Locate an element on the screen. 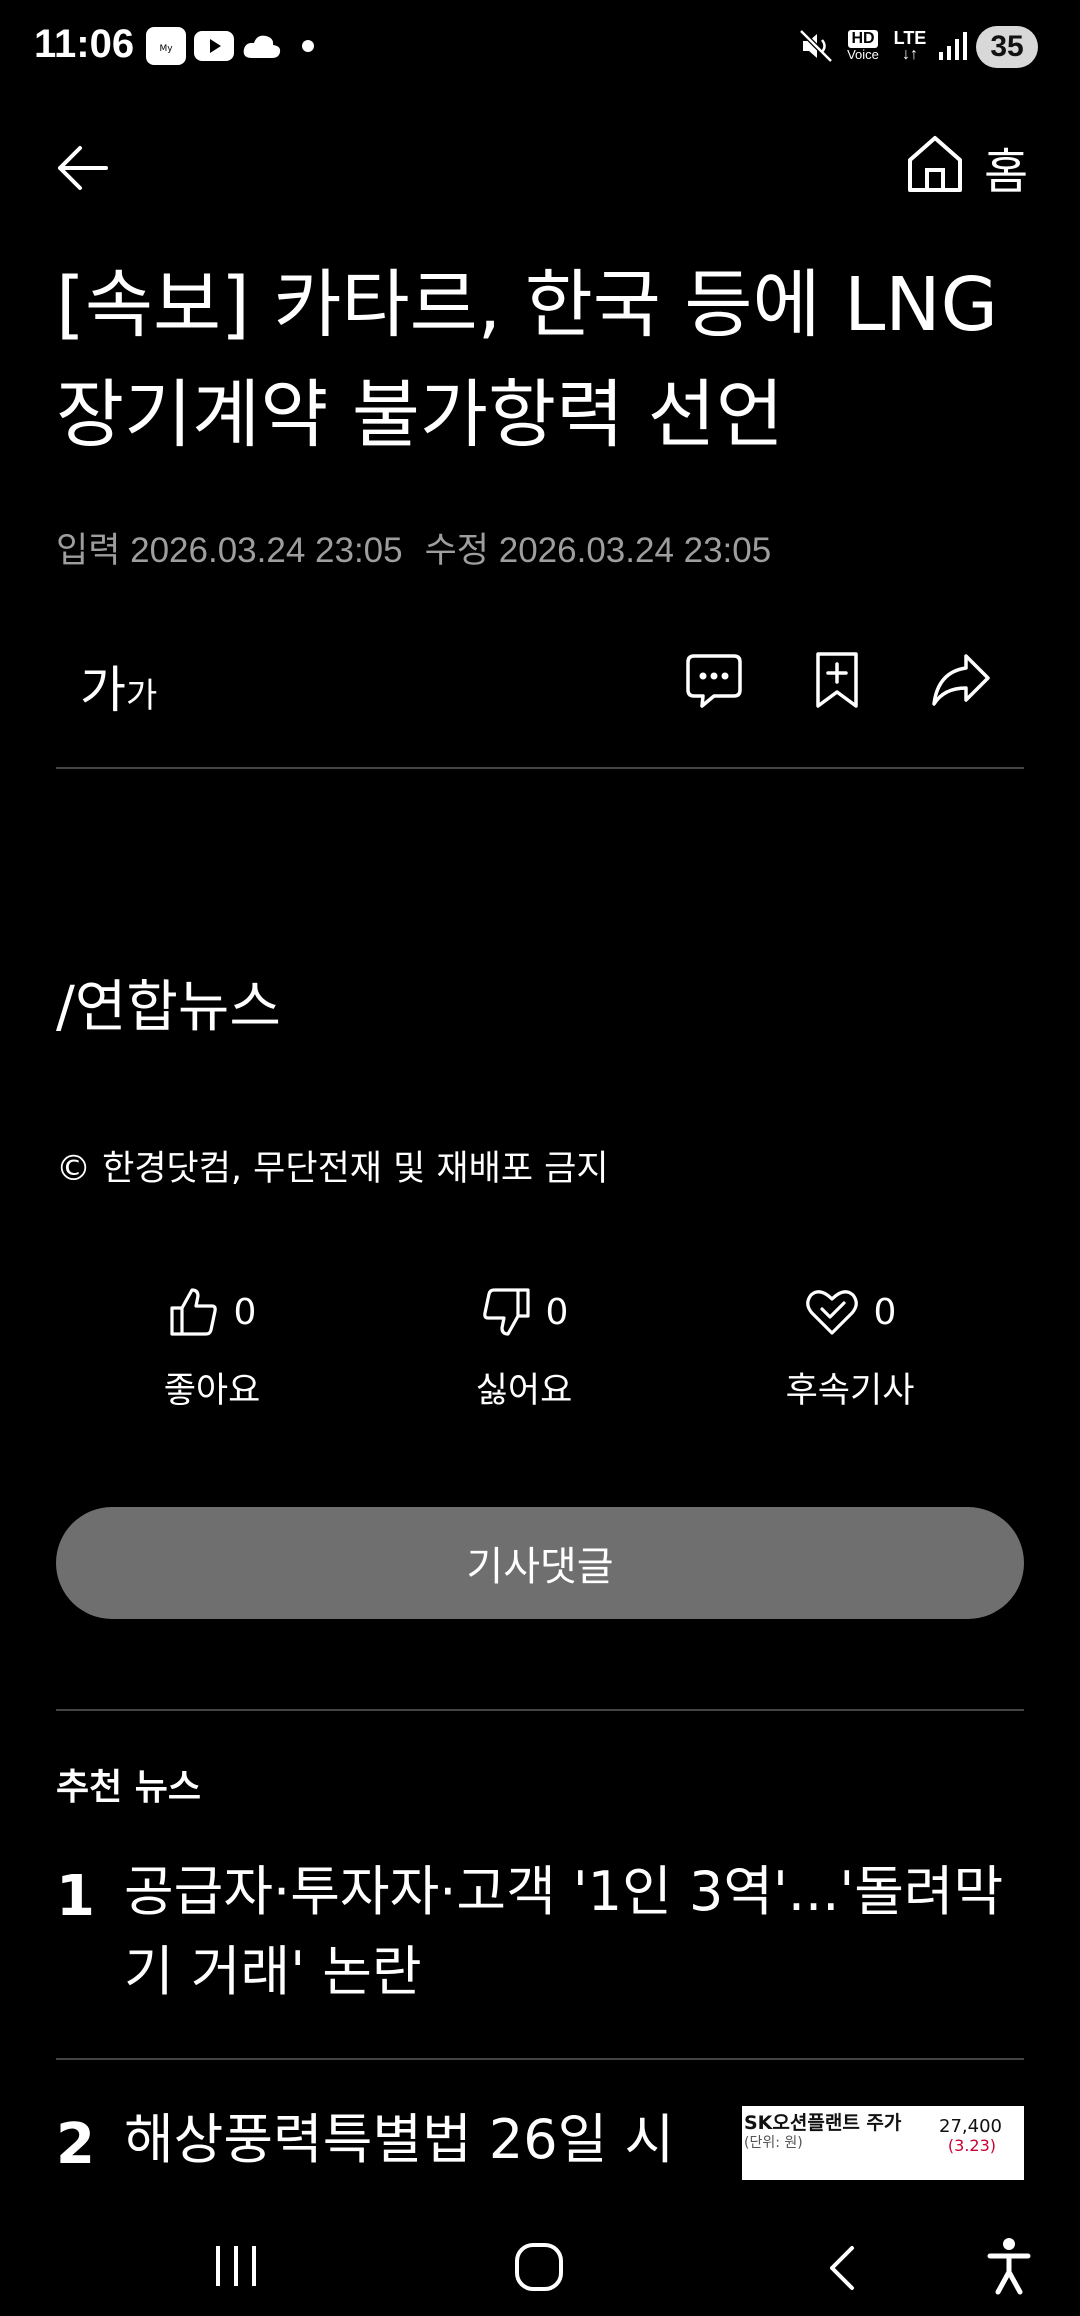 Image resolution: width=1080 pixels, height=2316 pixels. item-headline: 해상풍력특별법 26일 시 is located at coordinates (399, 2139).